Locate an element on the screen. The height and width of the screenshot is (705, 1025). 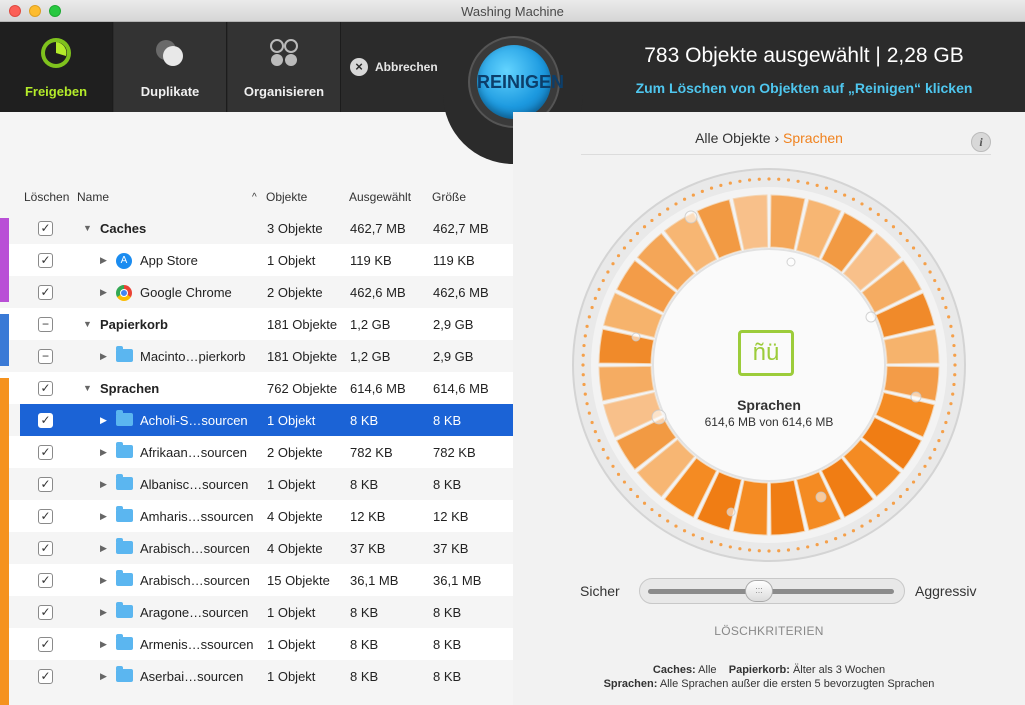
info-button: i is located at coordinates (981, 142).